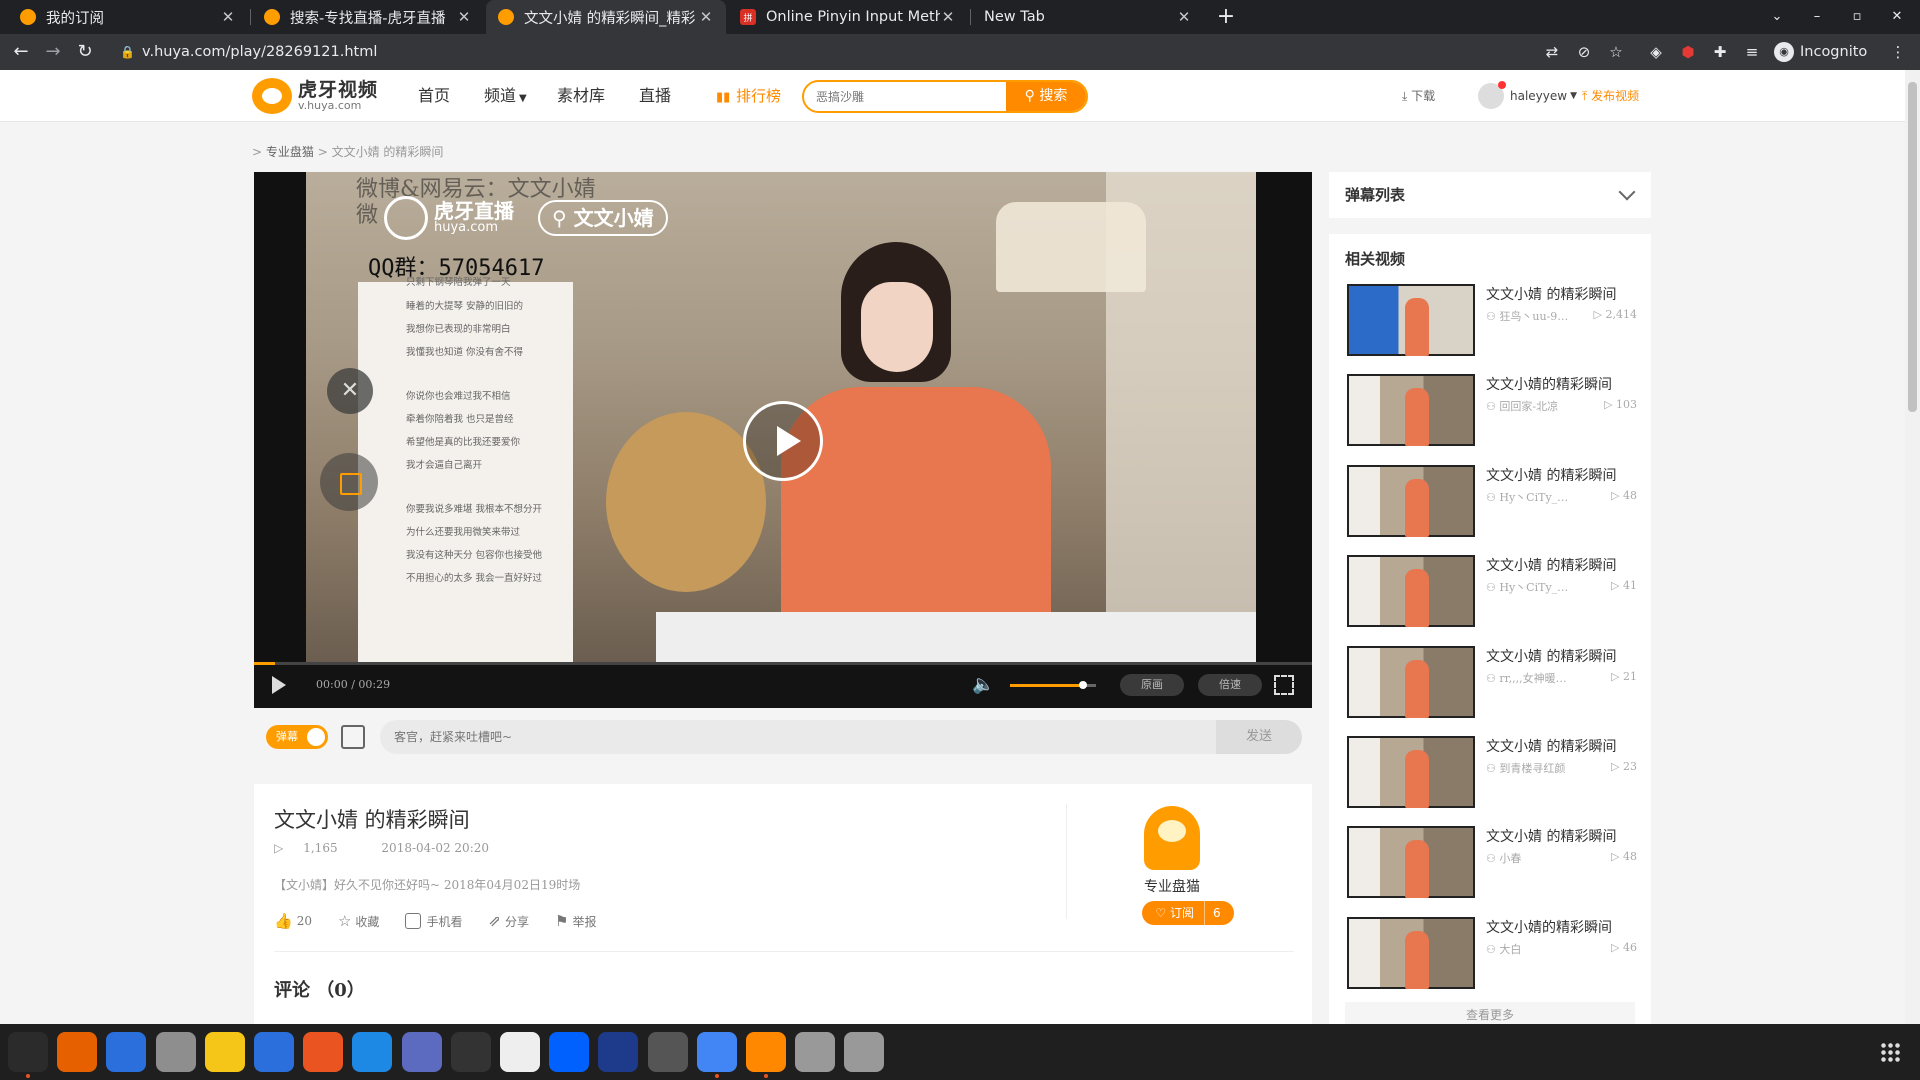 Image resolution: width=1920 pixels, height=1080 pixels. I want to click on vmware-icon, so click(667, 1052).